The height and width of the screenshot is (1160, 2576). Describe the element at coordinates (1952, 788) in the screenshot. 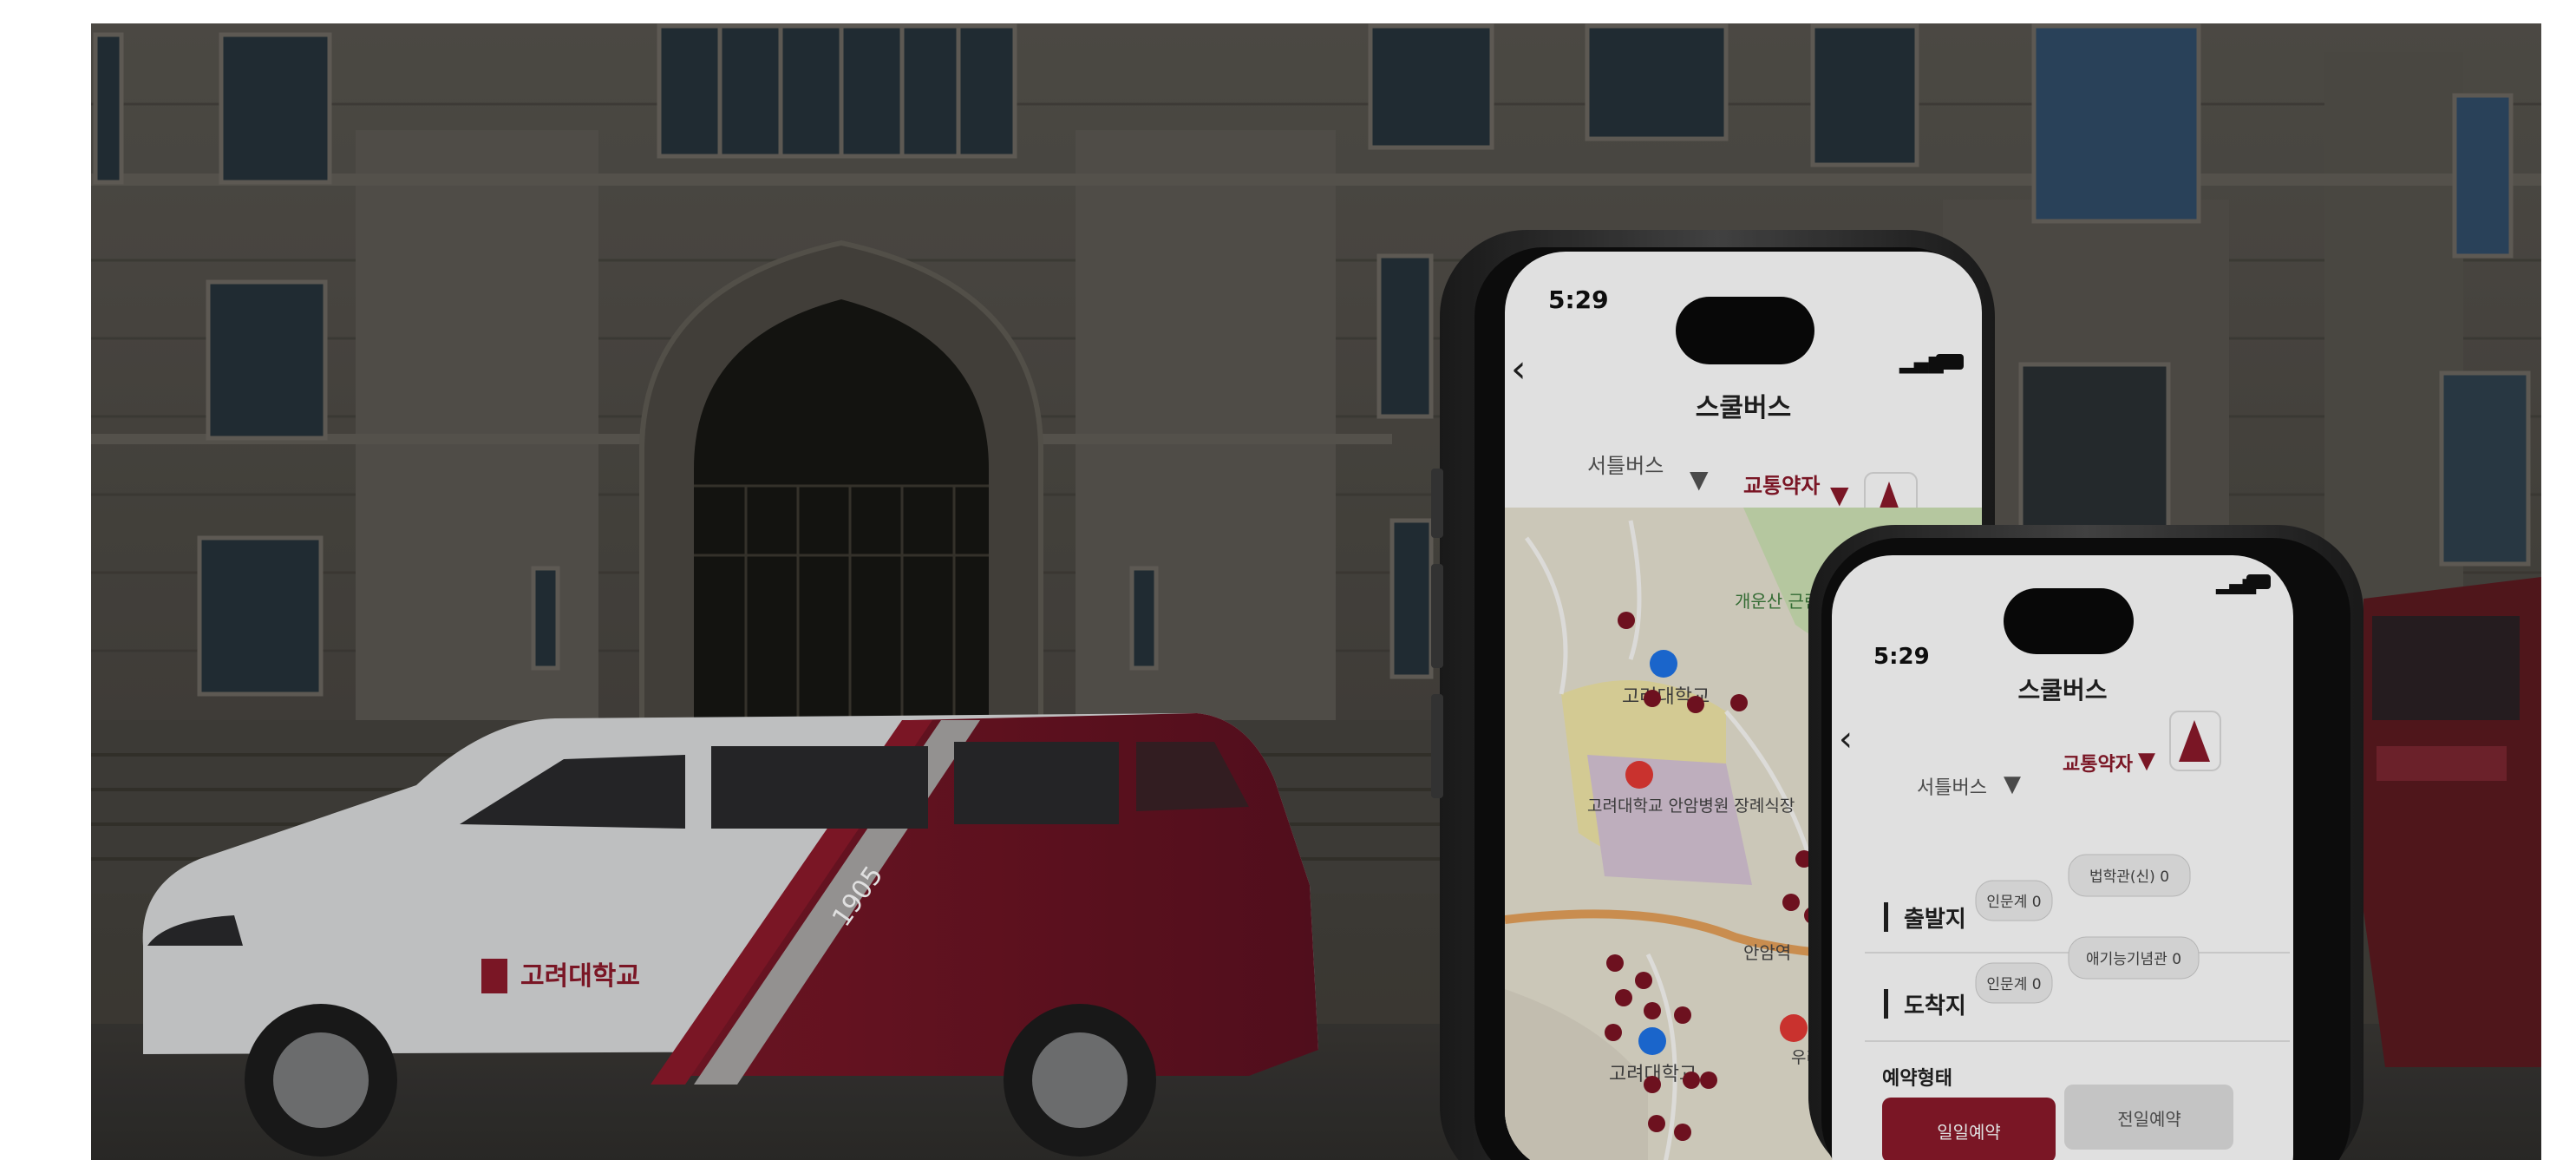

I see `phone-front-filter-shuttle: 서틀버스` at that location.